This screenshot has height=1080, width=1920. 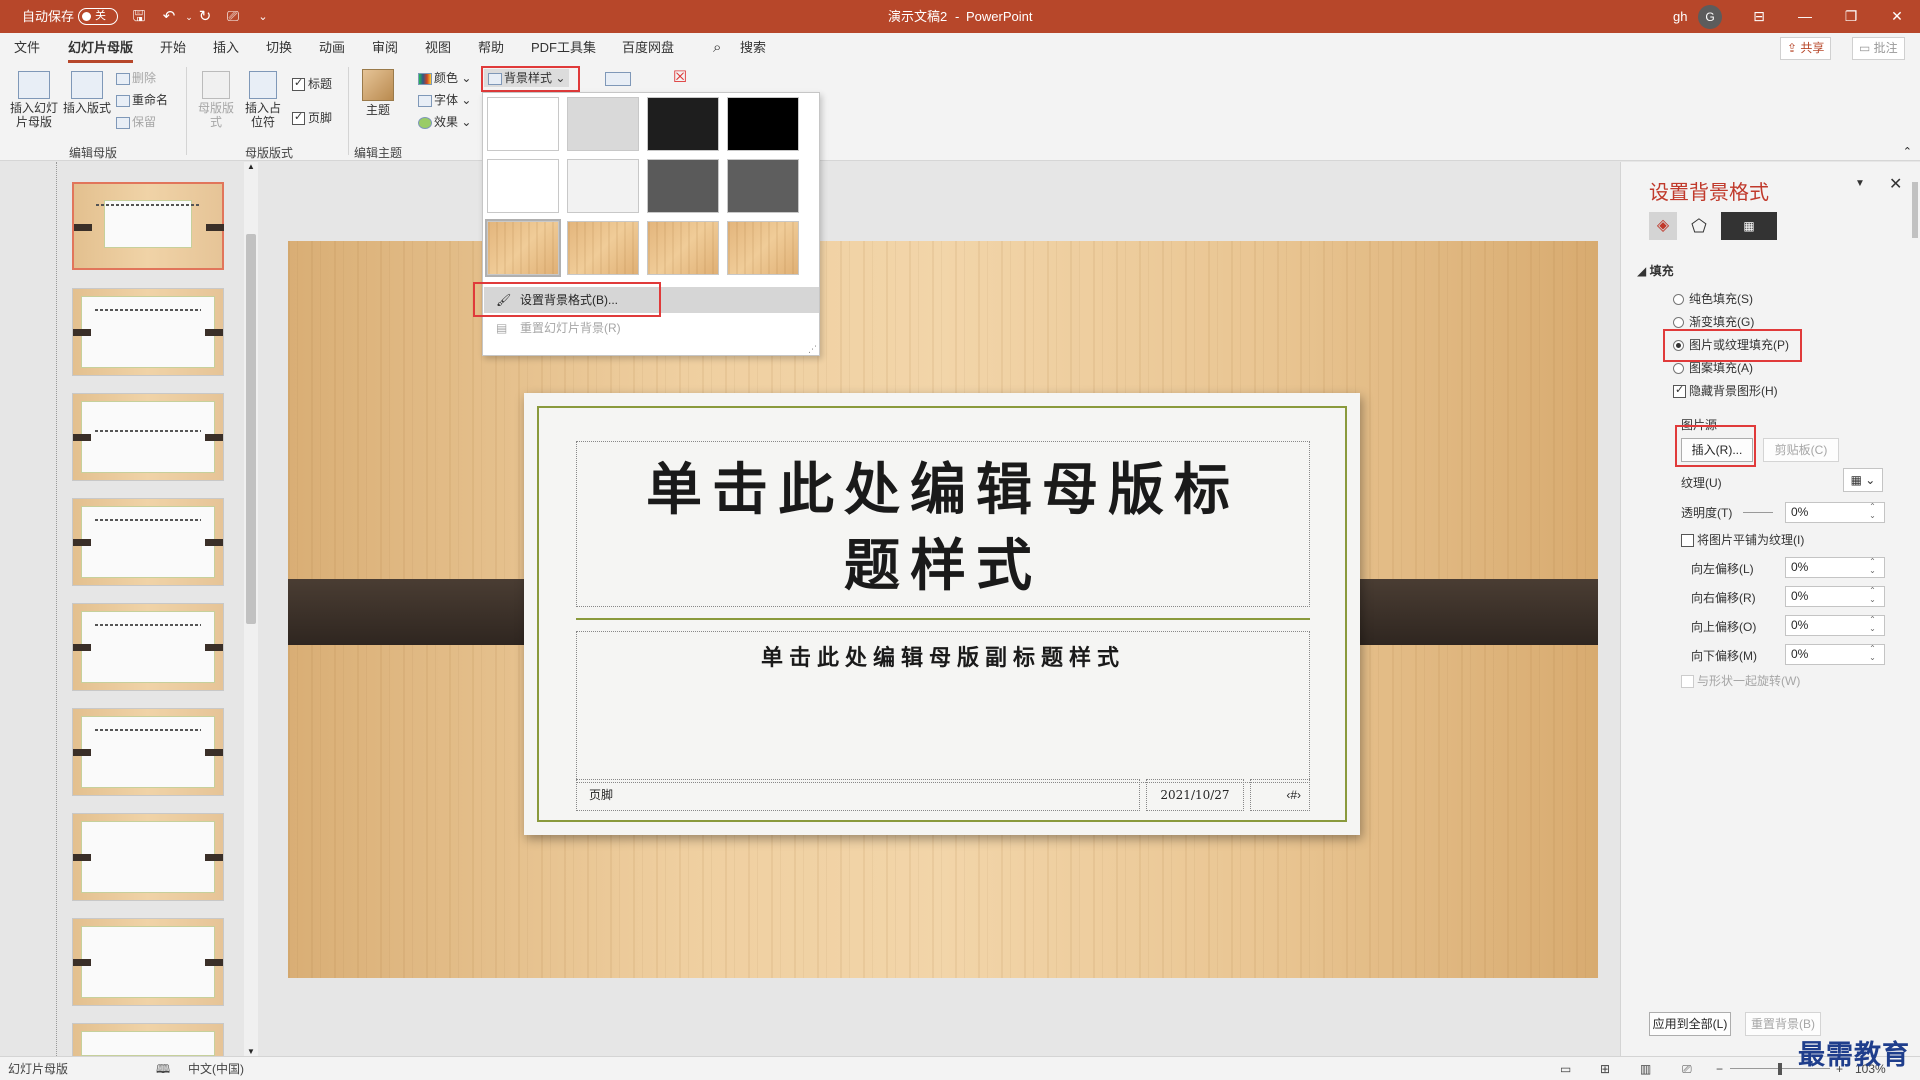 What do you see at coordinates (1897, 16) in the screenshot?
I see `close-window-icon: ✕` at bounding box center [1897, 16].